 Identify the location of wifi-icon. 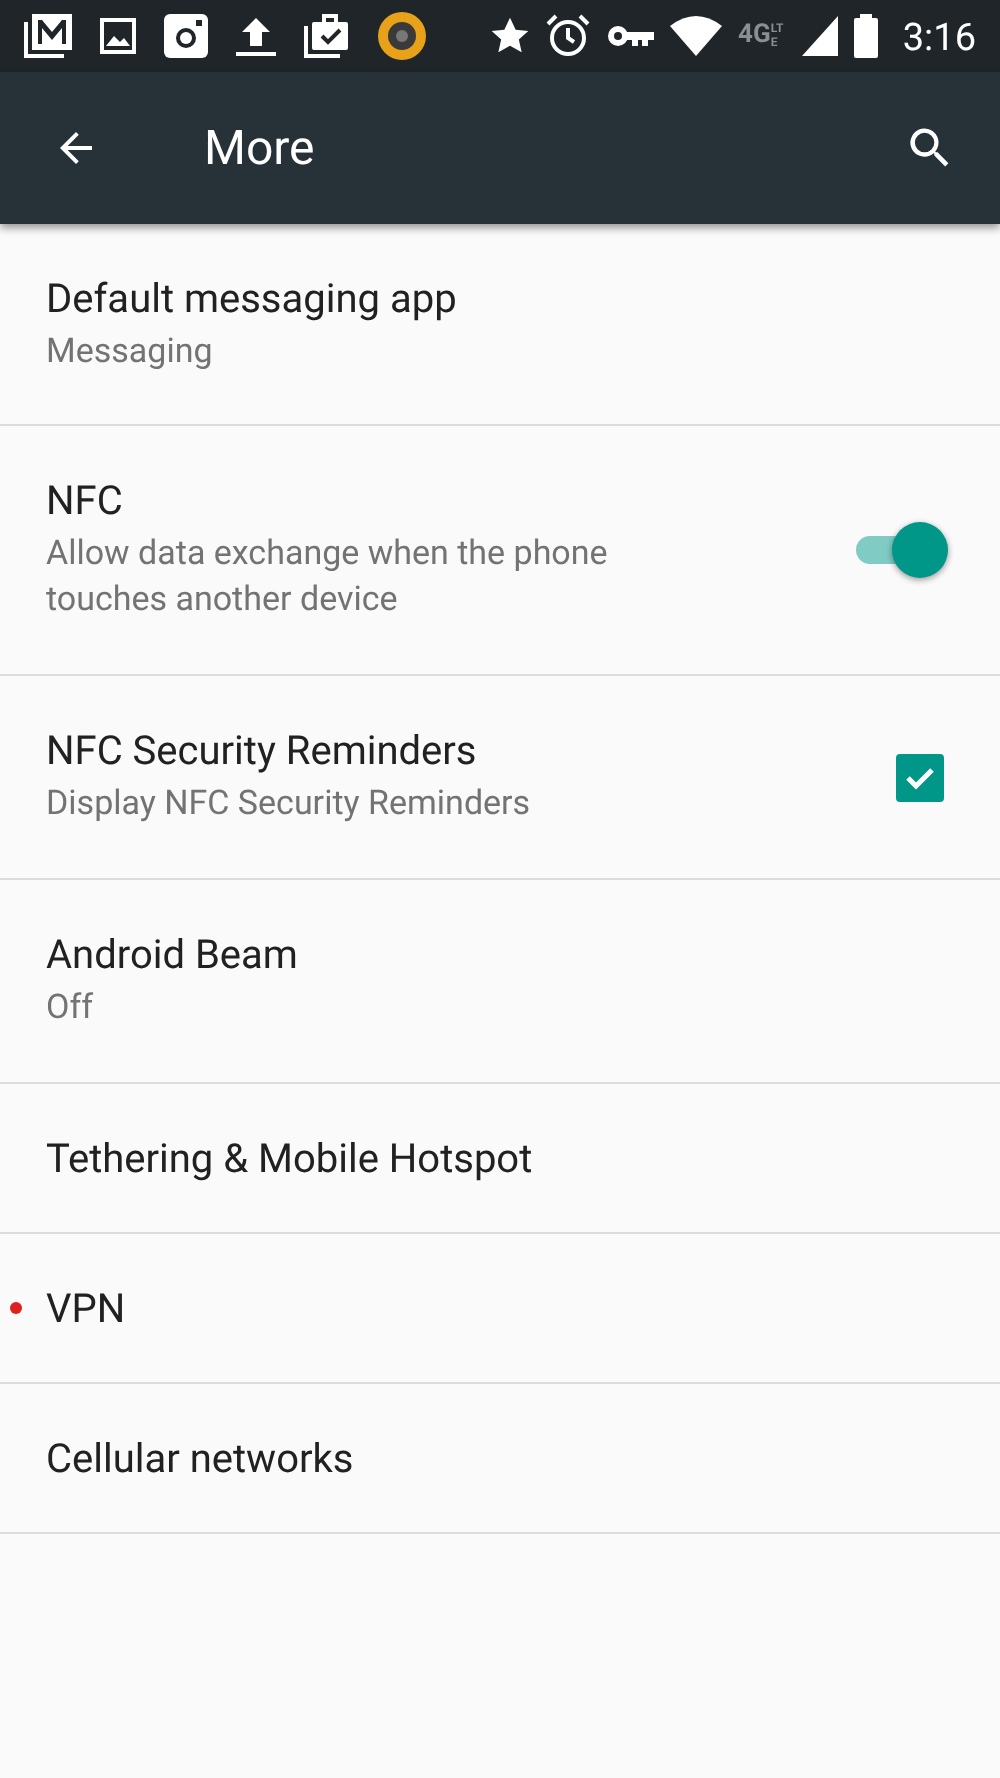
(696, 36).